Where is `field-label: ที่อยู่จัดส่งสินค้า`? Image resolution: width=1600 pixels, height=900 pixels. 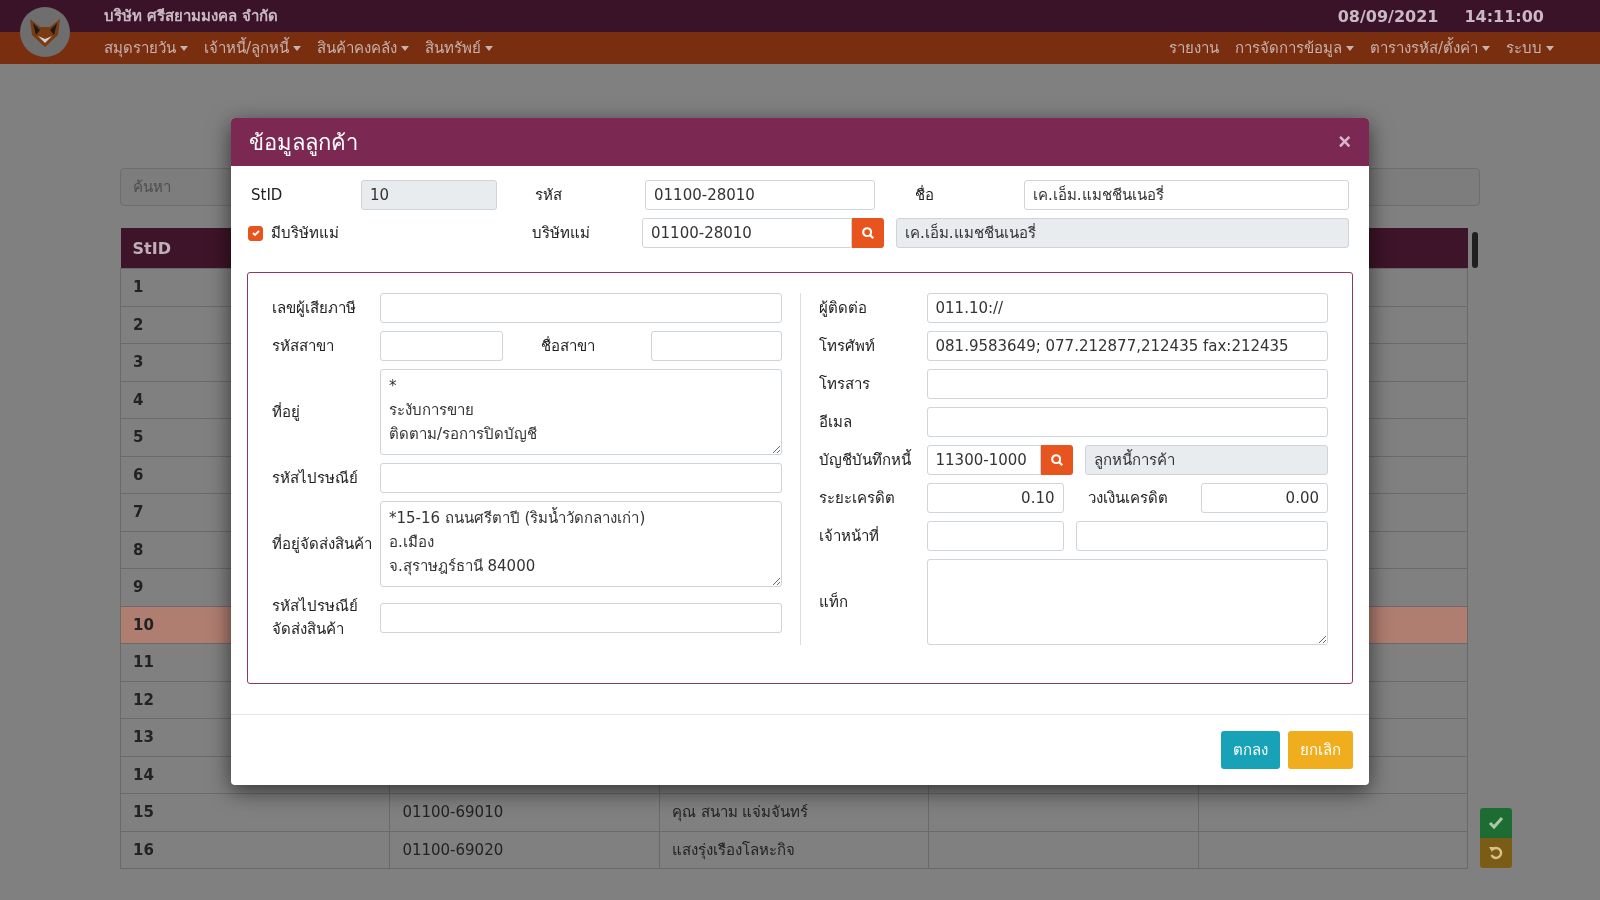 field-label: ที่อยู่จัดส่งสินค้า is located at coordinates (322, 544).